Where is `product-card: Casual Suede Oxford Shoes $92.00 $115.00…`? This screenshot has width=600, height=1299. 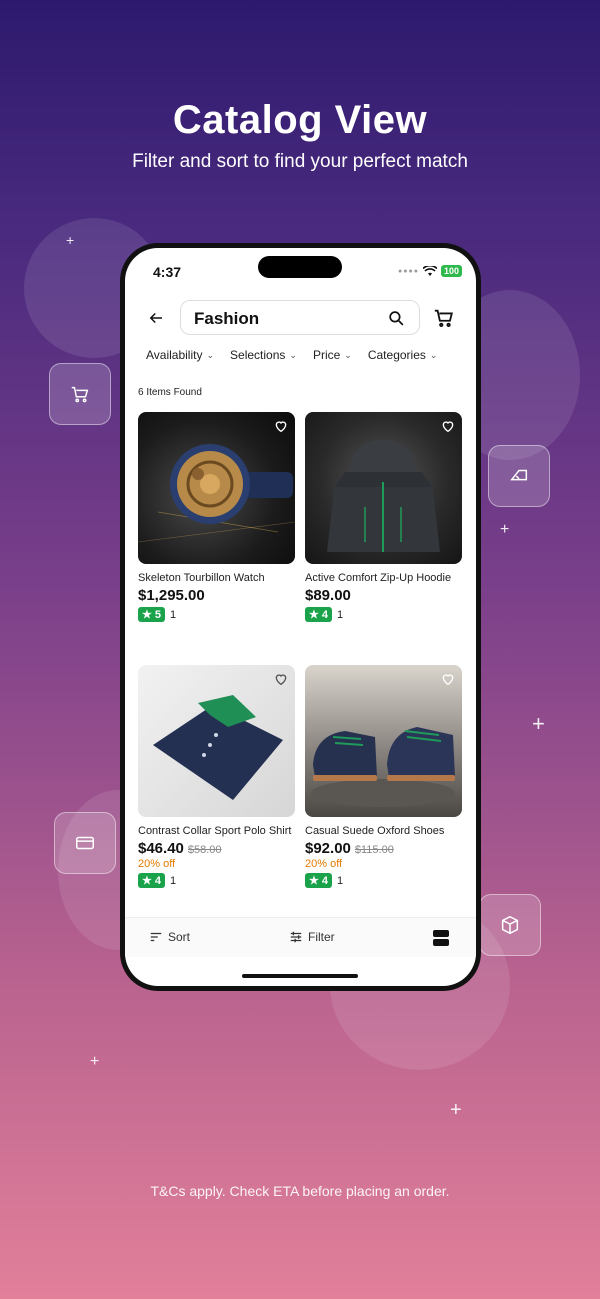 product-card: Casual Suede Oxford Shoes $92.00 $115.00… is located at coordinates (383, 776).